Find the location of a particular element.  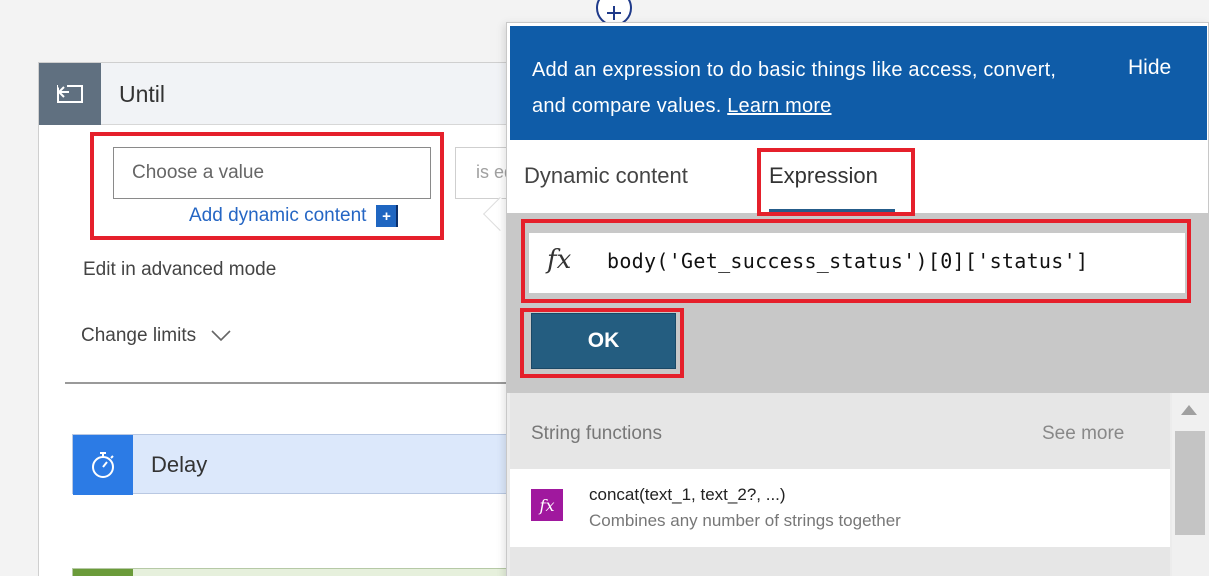

scroll-thumb is located at coordinates (1190, 483).